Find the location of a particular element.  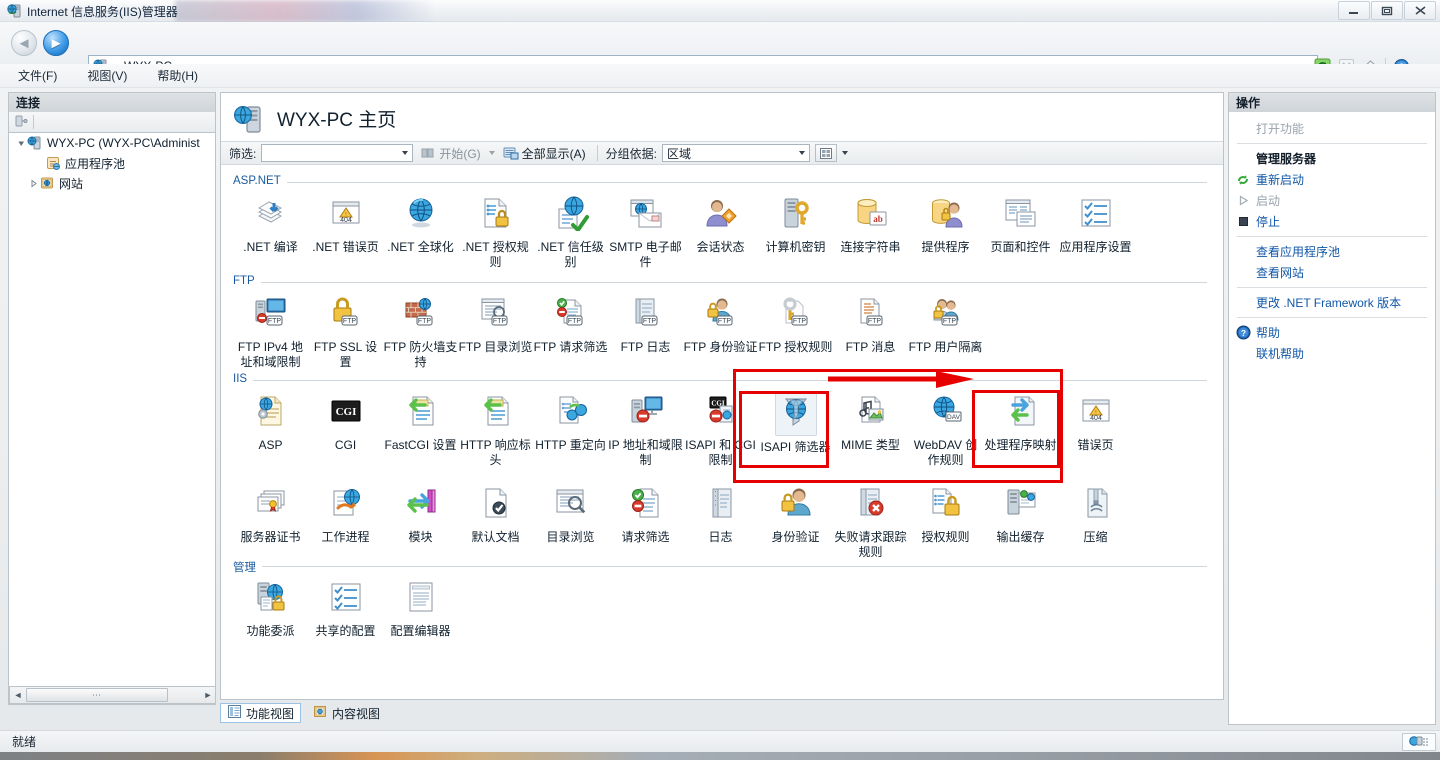

handler-mappings-icon is located at coordinates (1022, 411).